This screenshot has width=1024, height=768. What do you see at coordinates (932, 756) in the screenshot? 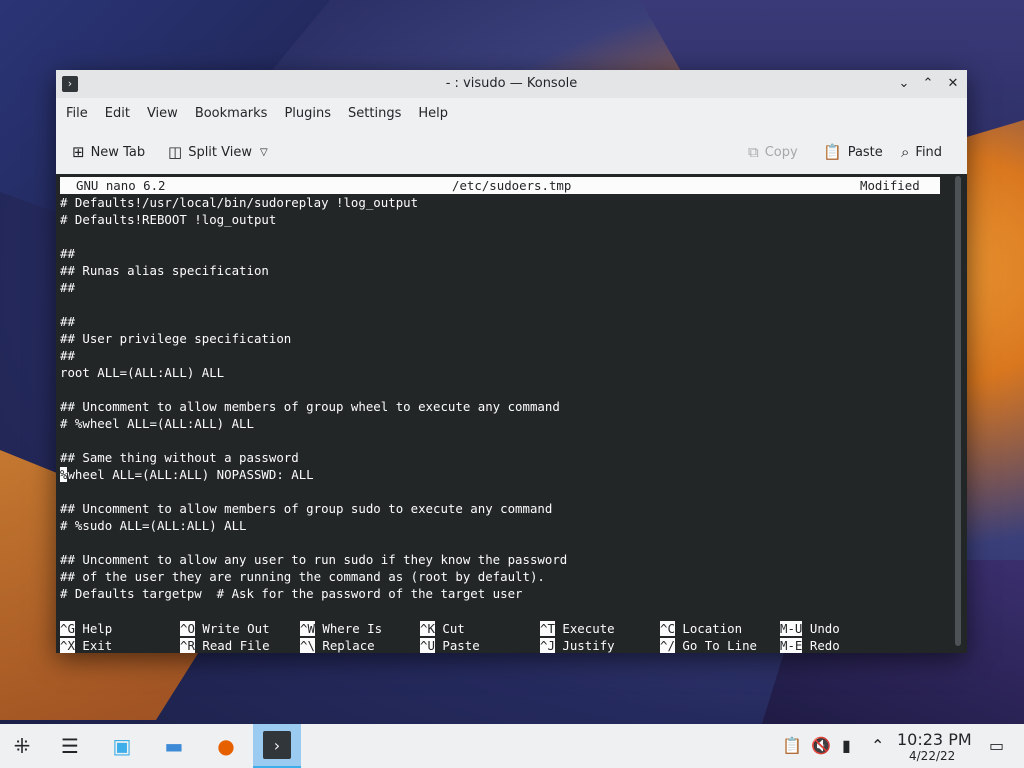
I see `clock-date: 4/22/22` at bounding box center [932, 756].